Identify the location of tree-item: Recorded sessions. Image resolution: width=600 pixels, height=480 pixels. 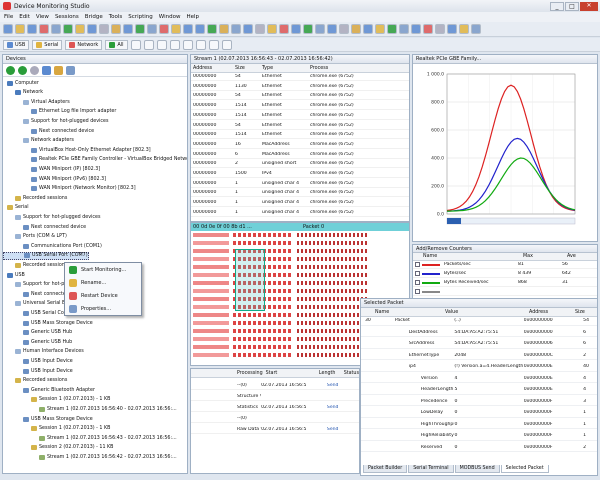
(35, 198).